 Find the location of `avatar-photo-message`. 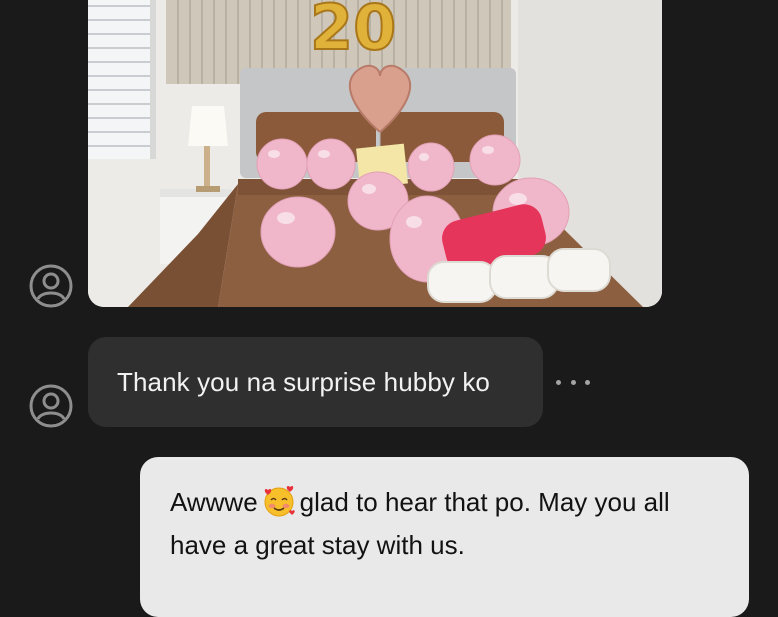

avatar-photo-message is located at coordinates (51, 286).